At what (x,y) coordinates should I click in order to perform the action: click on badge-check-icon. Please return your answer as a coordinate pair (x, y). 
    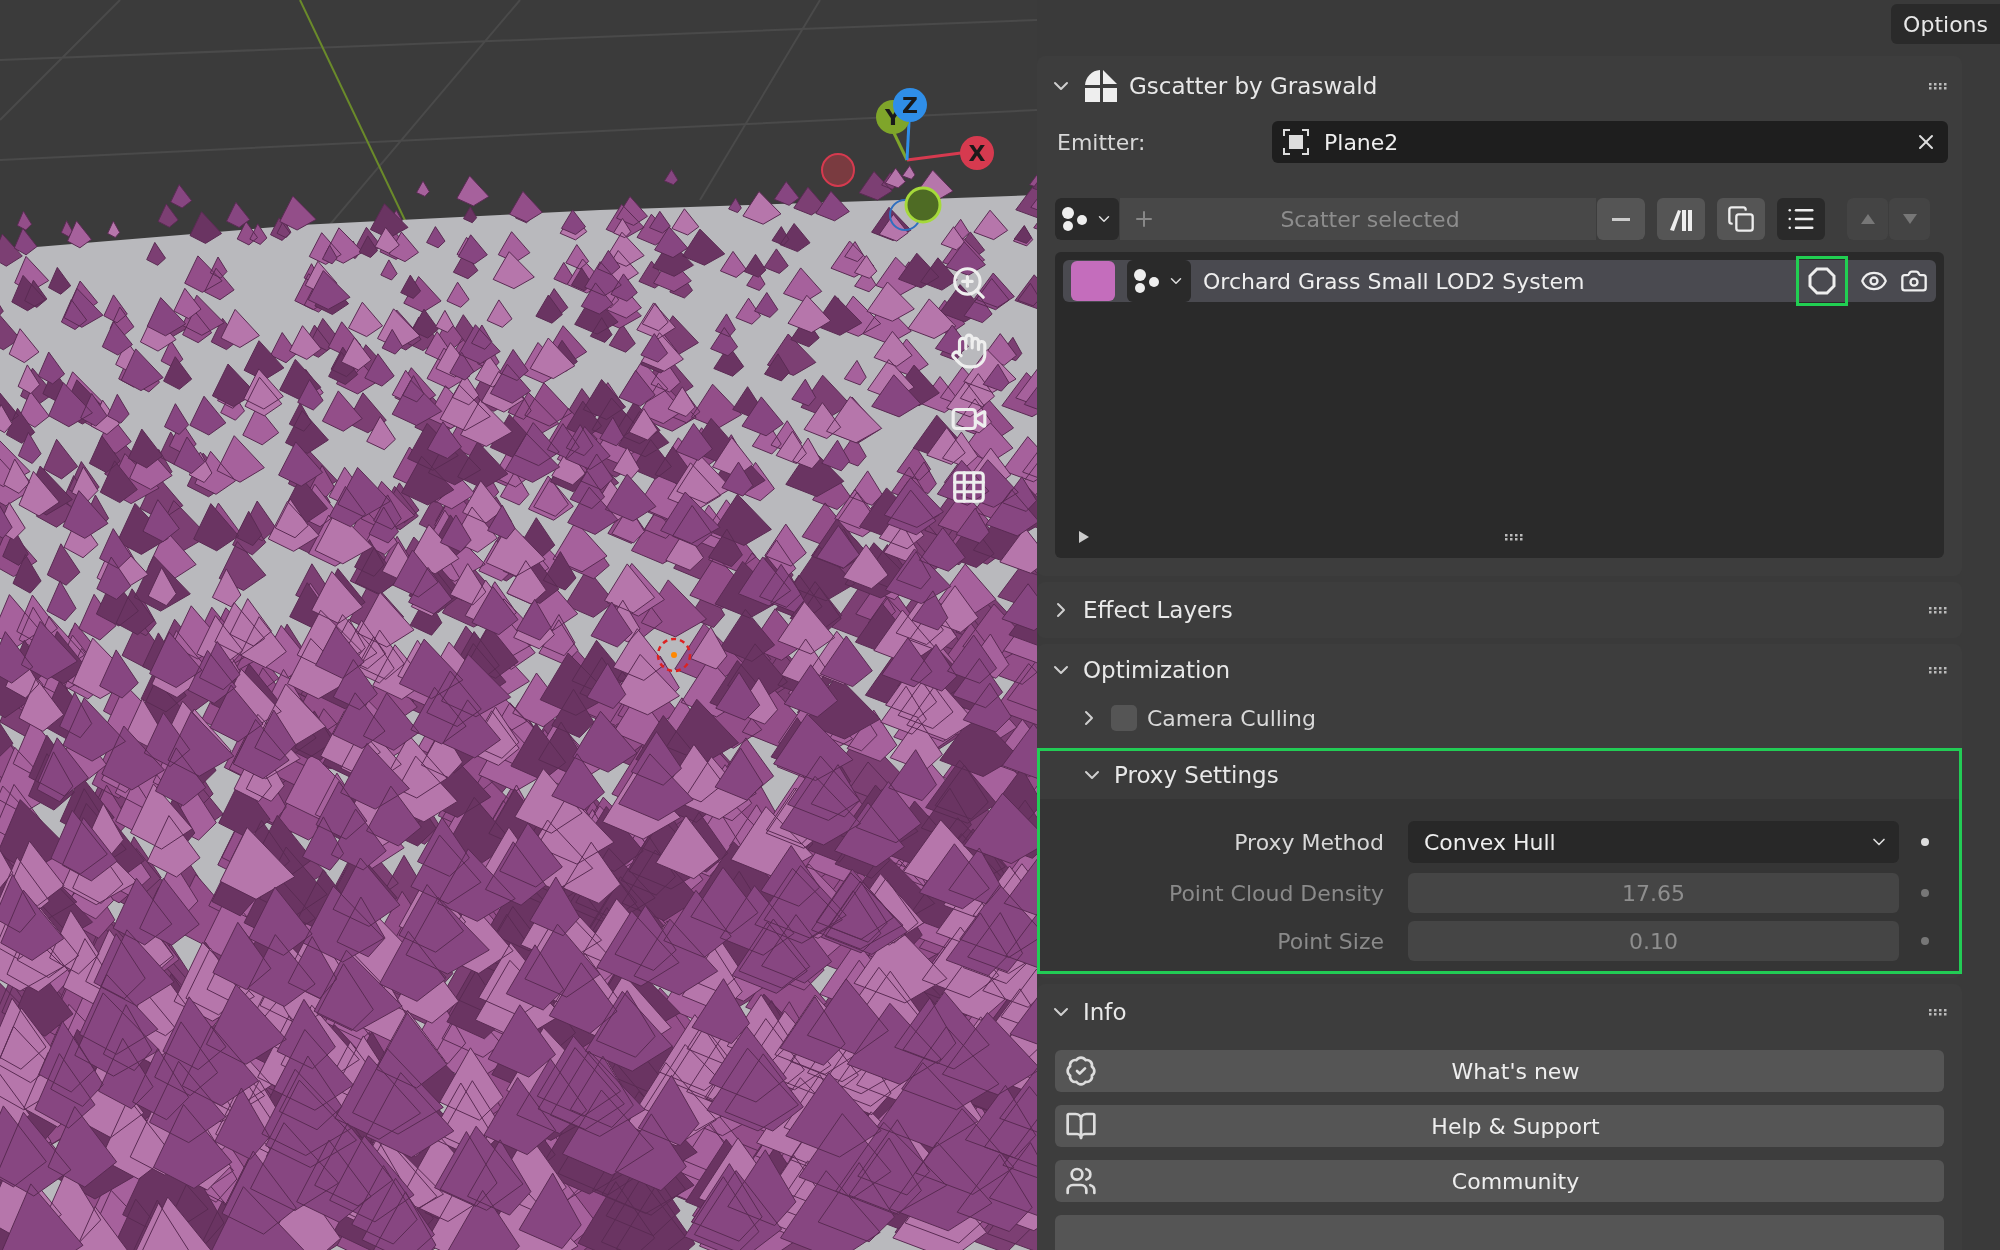
    Looking at the image, I should click on (1081, 1071).